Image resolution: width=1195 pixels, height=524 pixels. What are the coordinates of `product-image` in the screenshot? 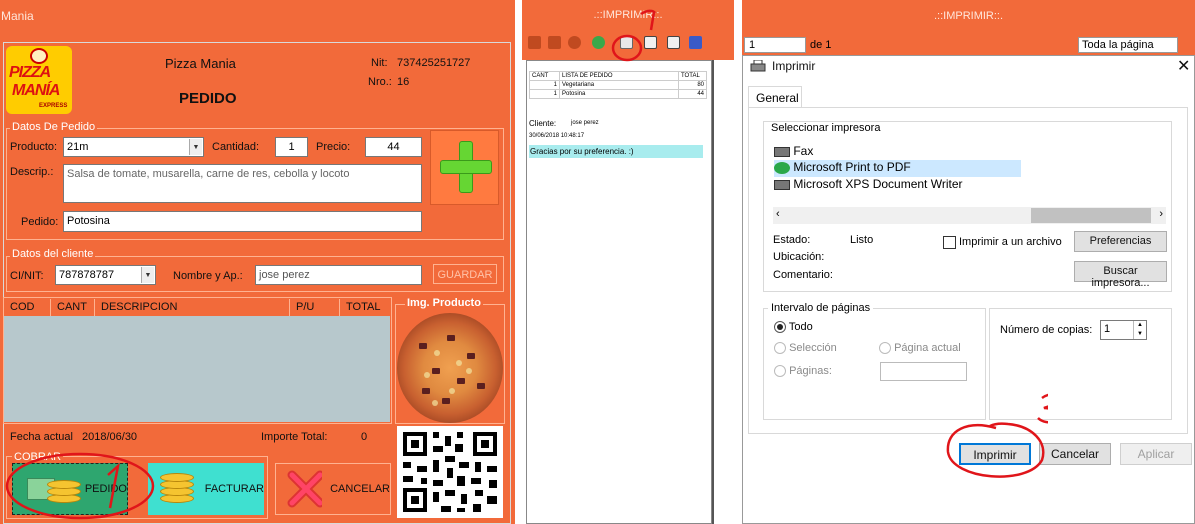 It's located at (450, 368).